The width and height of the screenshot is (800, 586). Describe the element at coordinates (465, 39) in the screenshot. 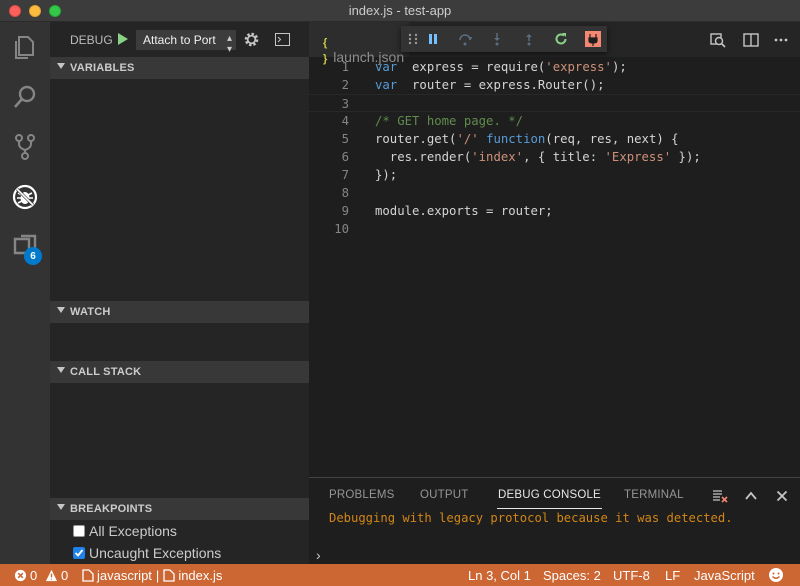

I see `step-over-icon` at that location.